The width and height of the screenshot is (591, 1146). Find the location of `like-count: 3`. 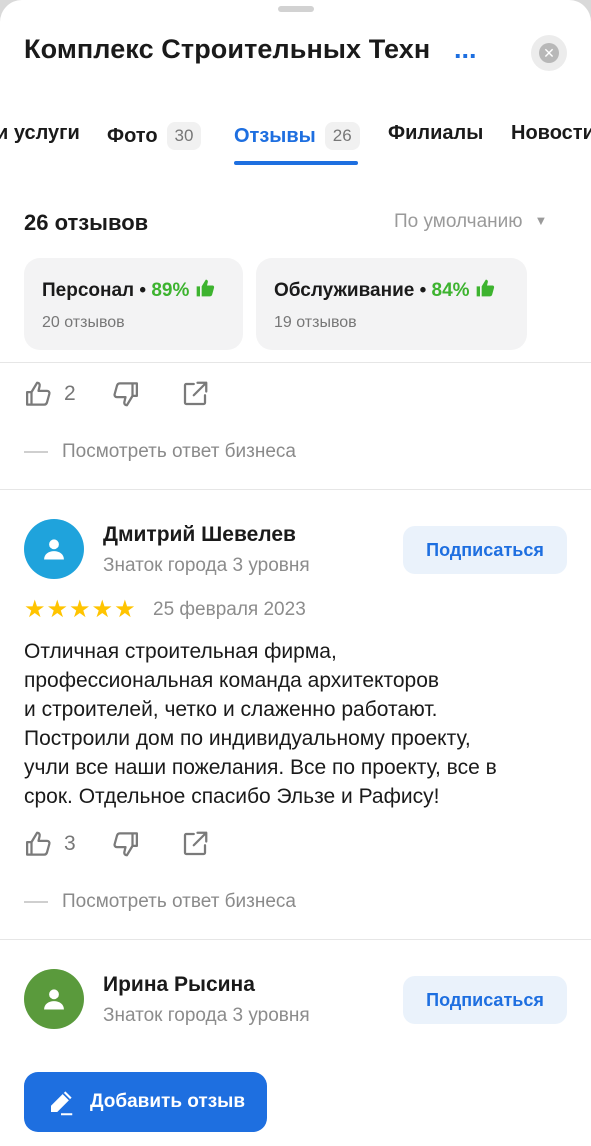

like-count: 3 is located at coordinates (70, 843).